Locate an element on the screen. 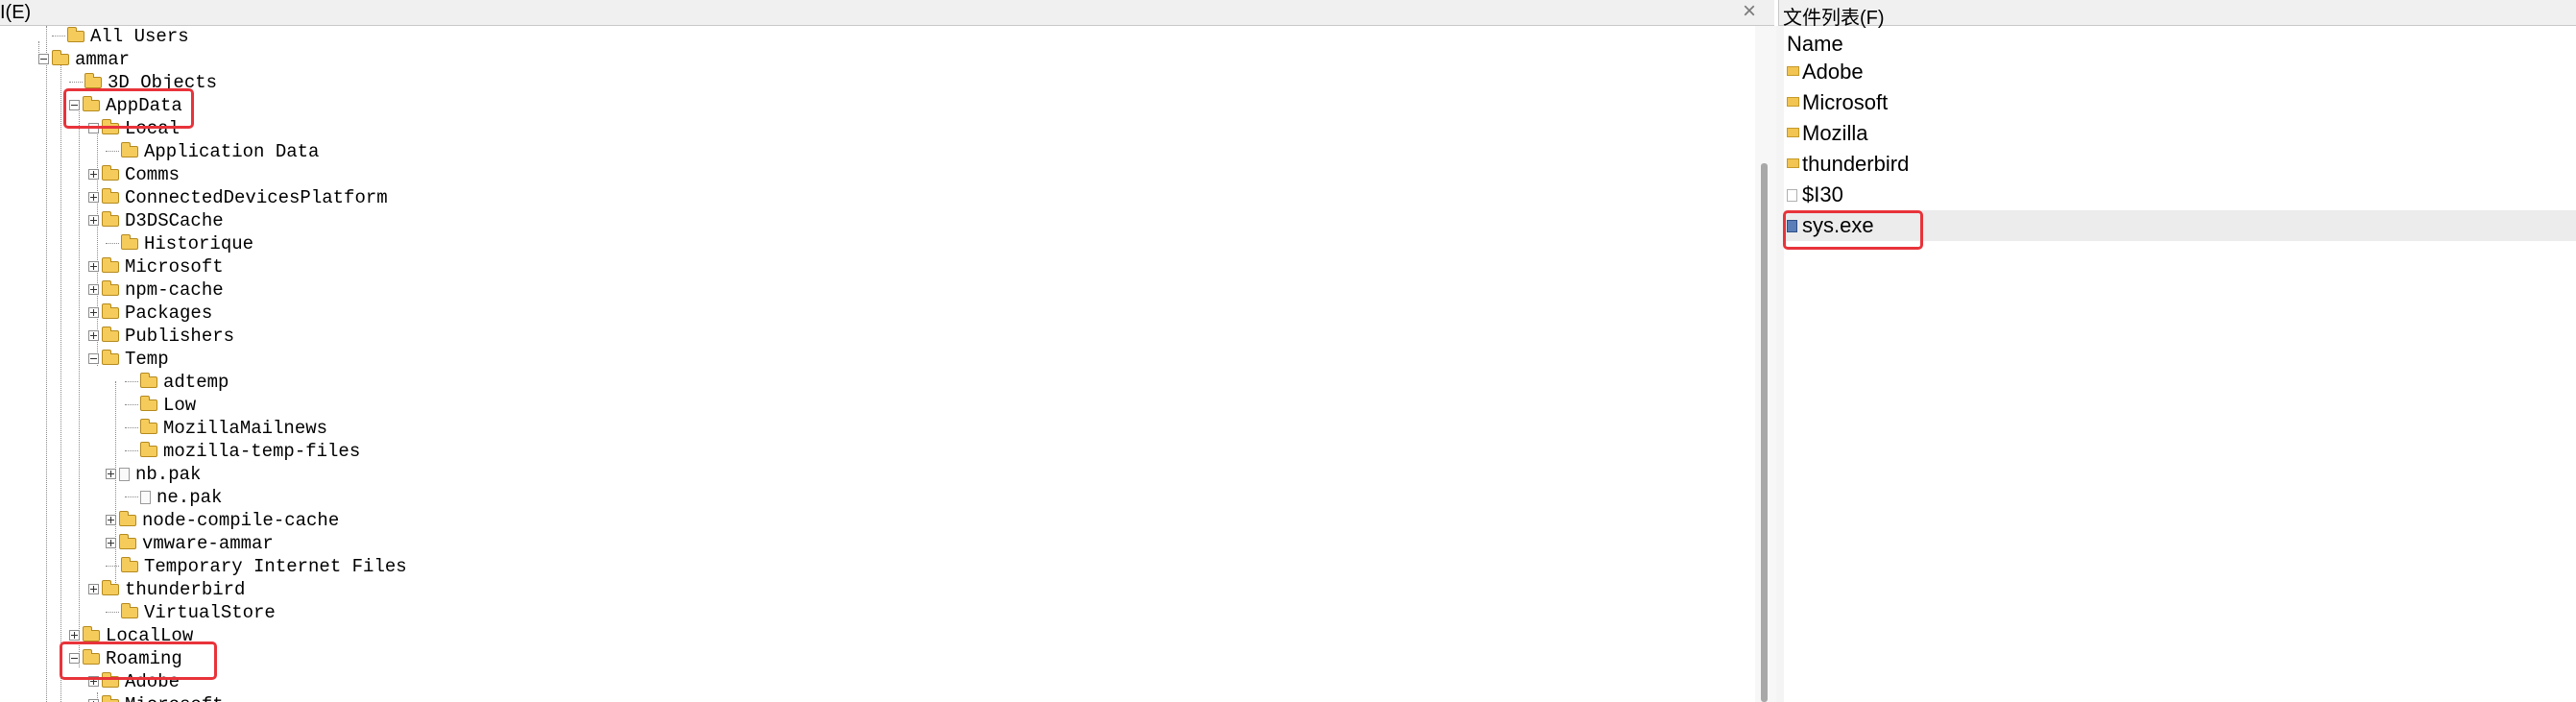  tree-node: D3DSCache is located at coordinates (156, 220).